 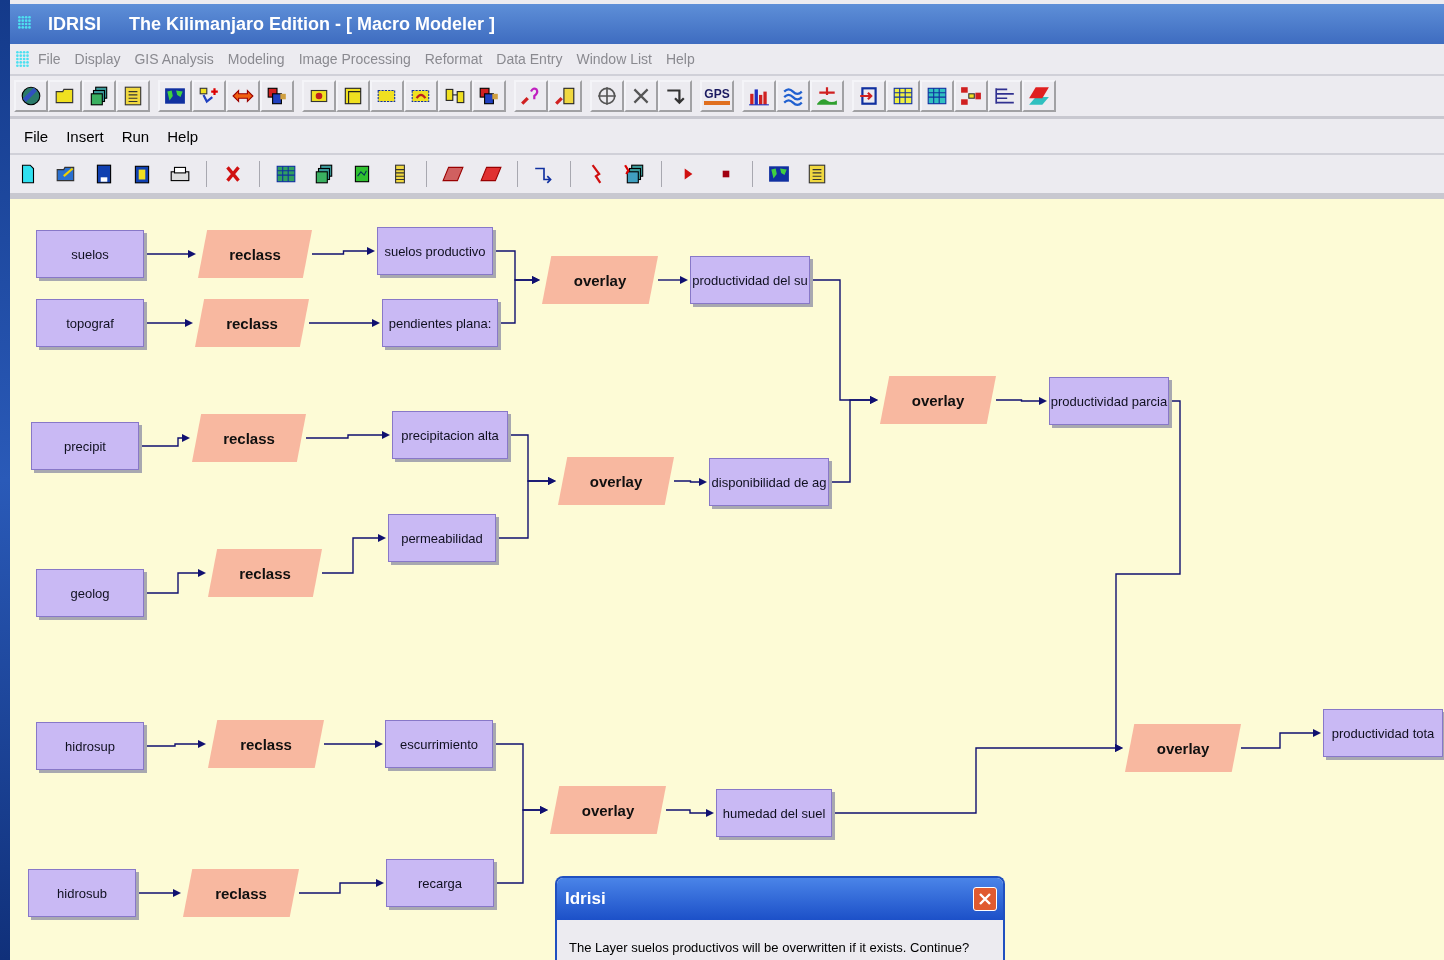 I want to click on window-title: The Kilimanjaro Edition - [ Macro Modeler ], so click(x=312, y=24).